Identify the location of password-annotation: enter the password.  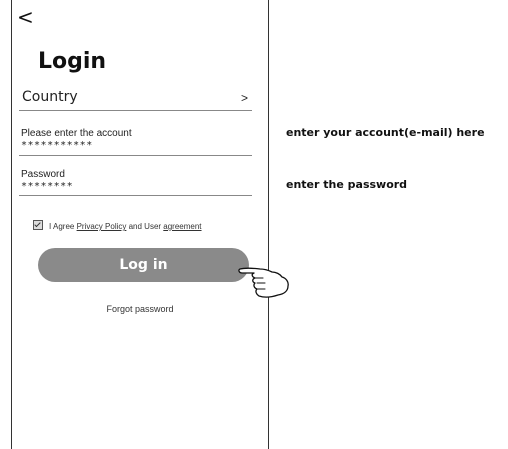
(347, 184).